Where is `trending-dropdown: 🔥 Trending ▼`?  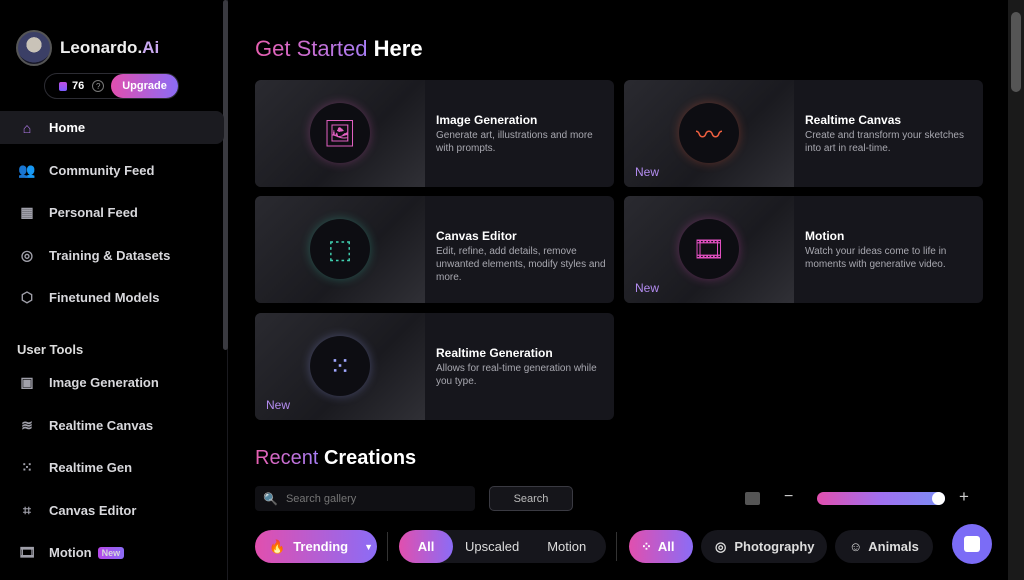
trending-dropdown: 🔥 Trending ▼ is located at coordinates (316, 546).